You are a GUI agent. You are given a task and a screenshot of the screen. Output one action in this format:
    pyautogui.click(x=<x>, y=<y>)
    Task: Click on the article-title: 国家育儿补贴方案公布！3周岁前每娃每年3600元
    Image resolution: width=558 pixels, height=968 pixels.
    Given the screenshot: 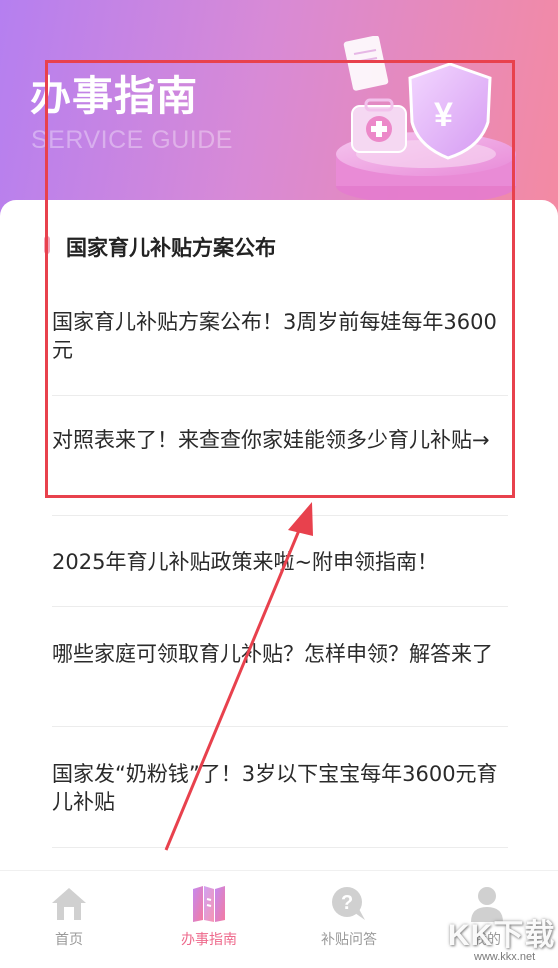 What is the action you would take?
    pyautogui.click(x=274, y=336)
    